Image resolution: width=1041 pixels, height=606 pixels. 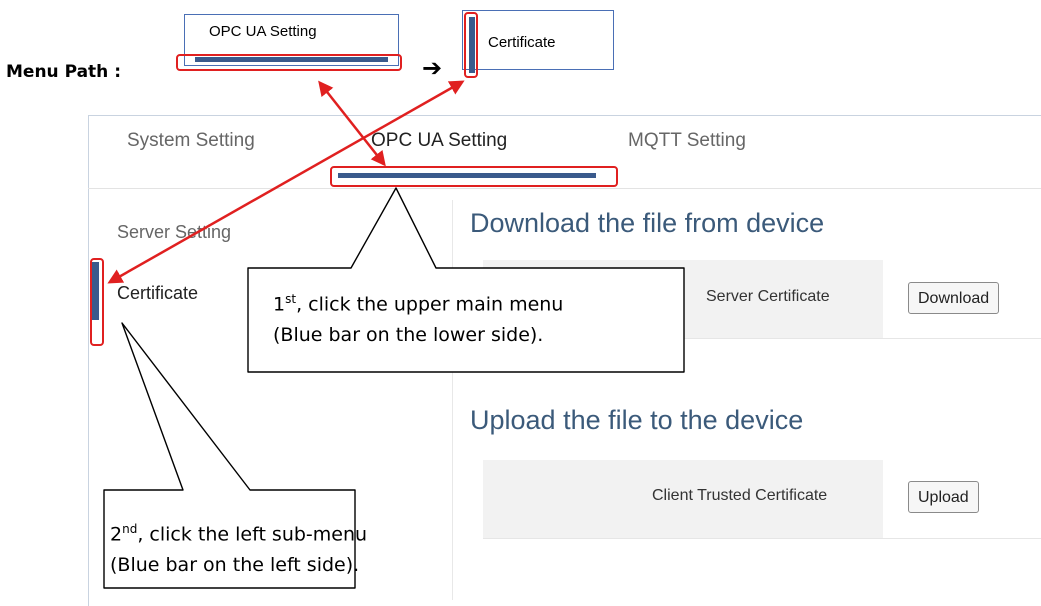 What do you see at coordinates (116, 534) in the screenshot?
I see `callout-second-ordinal: 2` at bounding box center [116, 534].